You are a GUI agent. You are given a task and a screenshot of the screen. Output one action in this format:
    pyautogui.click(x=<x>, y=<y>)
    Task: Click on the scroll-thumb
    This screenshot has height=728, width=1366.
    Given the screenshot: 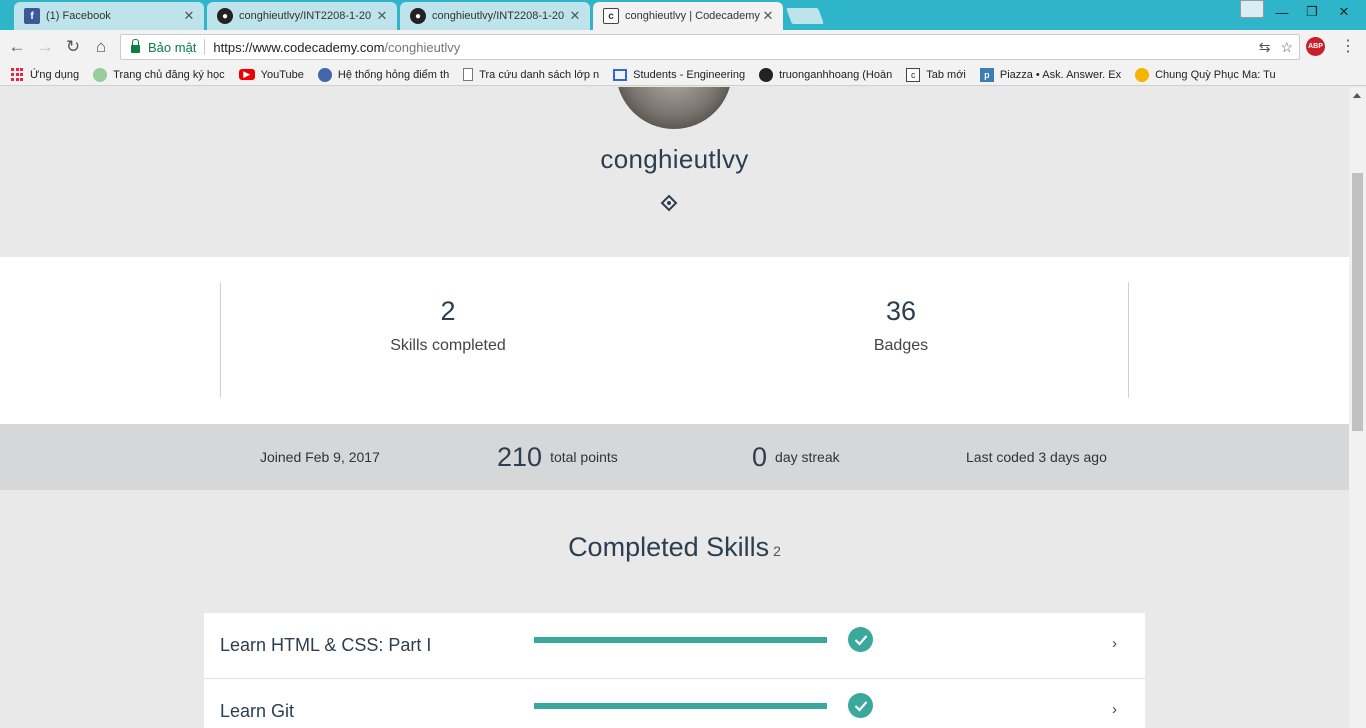 What is the action you would take?
    pyautogui.click(x=1357, y=302)
    